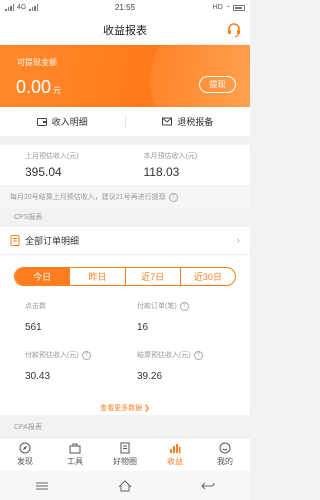  I want to click on this-month-label: 本月预估收入(元), so click(170, 156).